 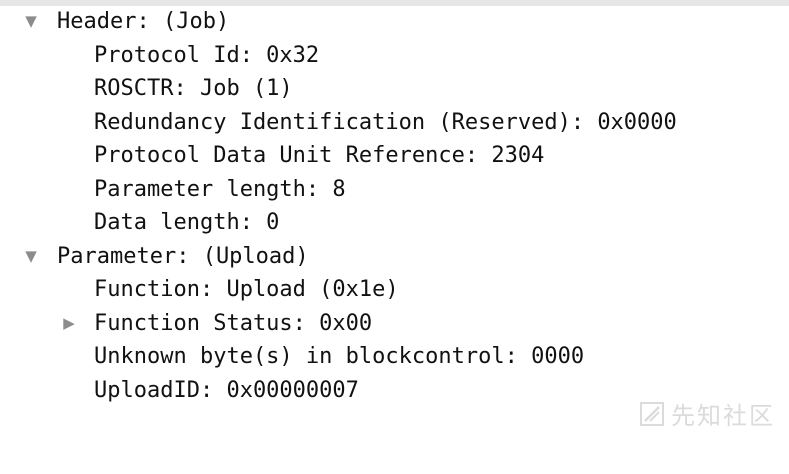 I want to click on tree-leaf-unknown-bytes: Unknown byte(s) in blockcontrol: 0000, so click(x=394, y=357).